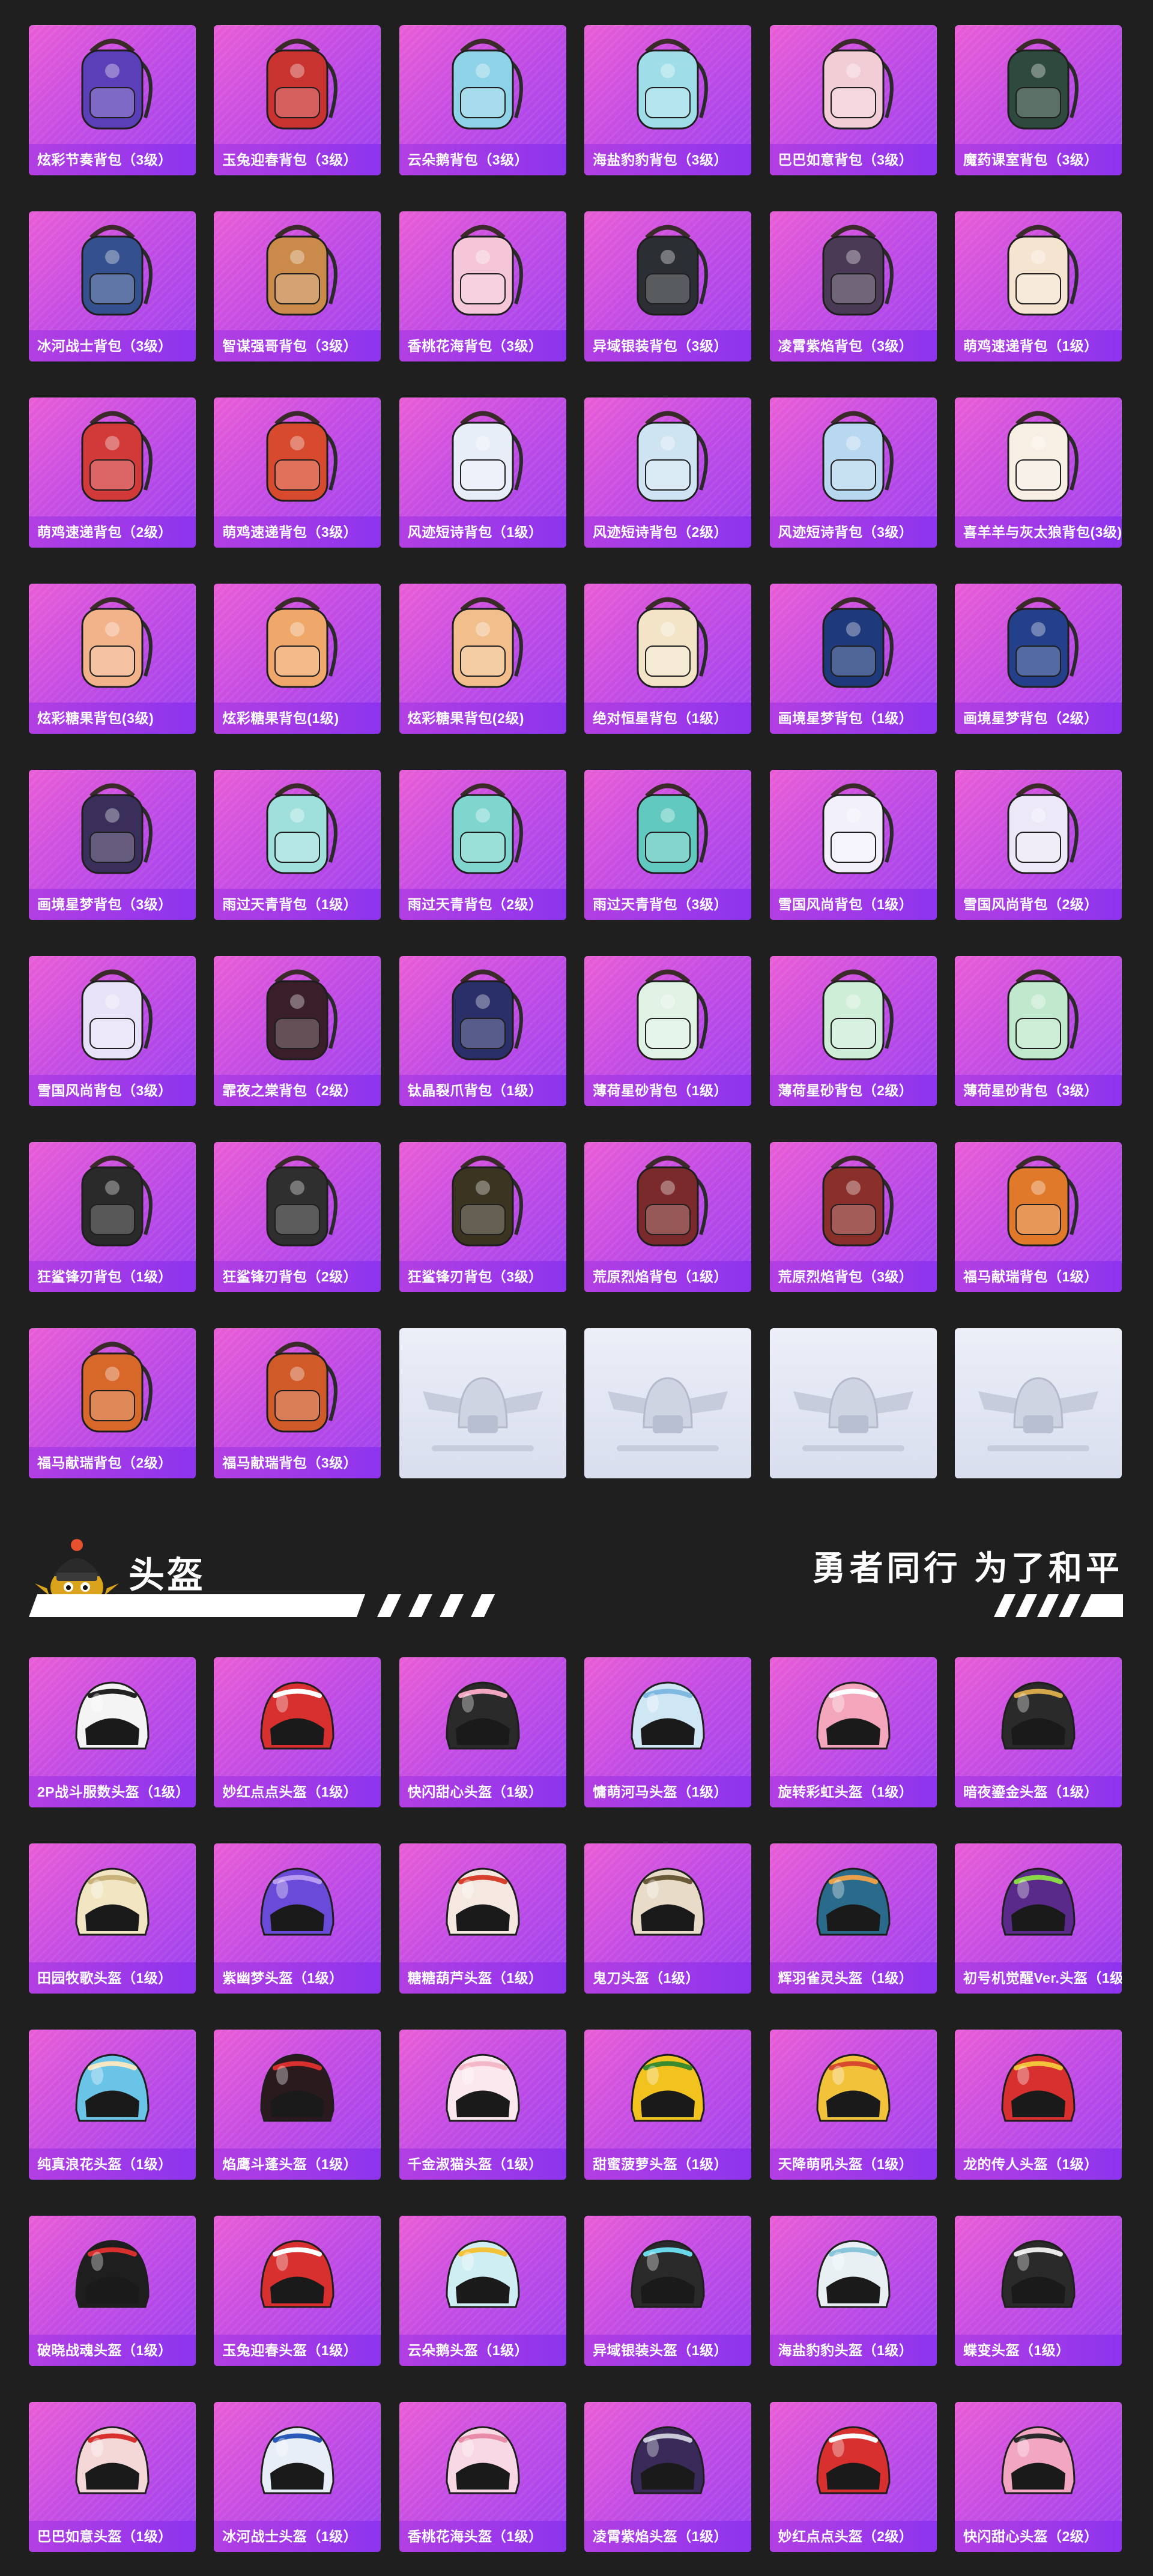 The height and width of the screenshot is (2576, 1153). Describe the element at coordinates (1058, 1606) in the screenshot. I see `header-stripe-bar-right` at that location.